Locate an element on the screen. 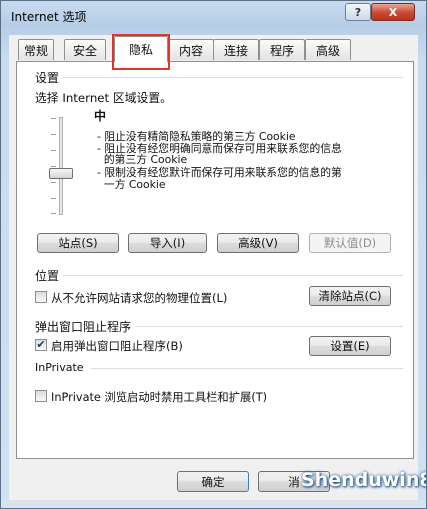 Image resolution: width=427 pixels, height=509 pixels. close-button: X is located at coordinates (393, 12).